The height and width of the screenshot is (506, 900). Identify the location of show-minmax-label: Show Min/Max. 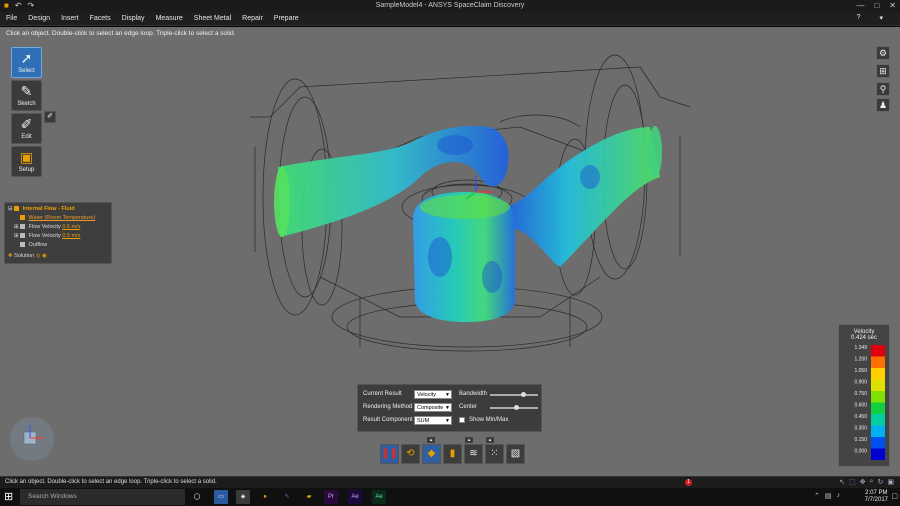
(489, 420).